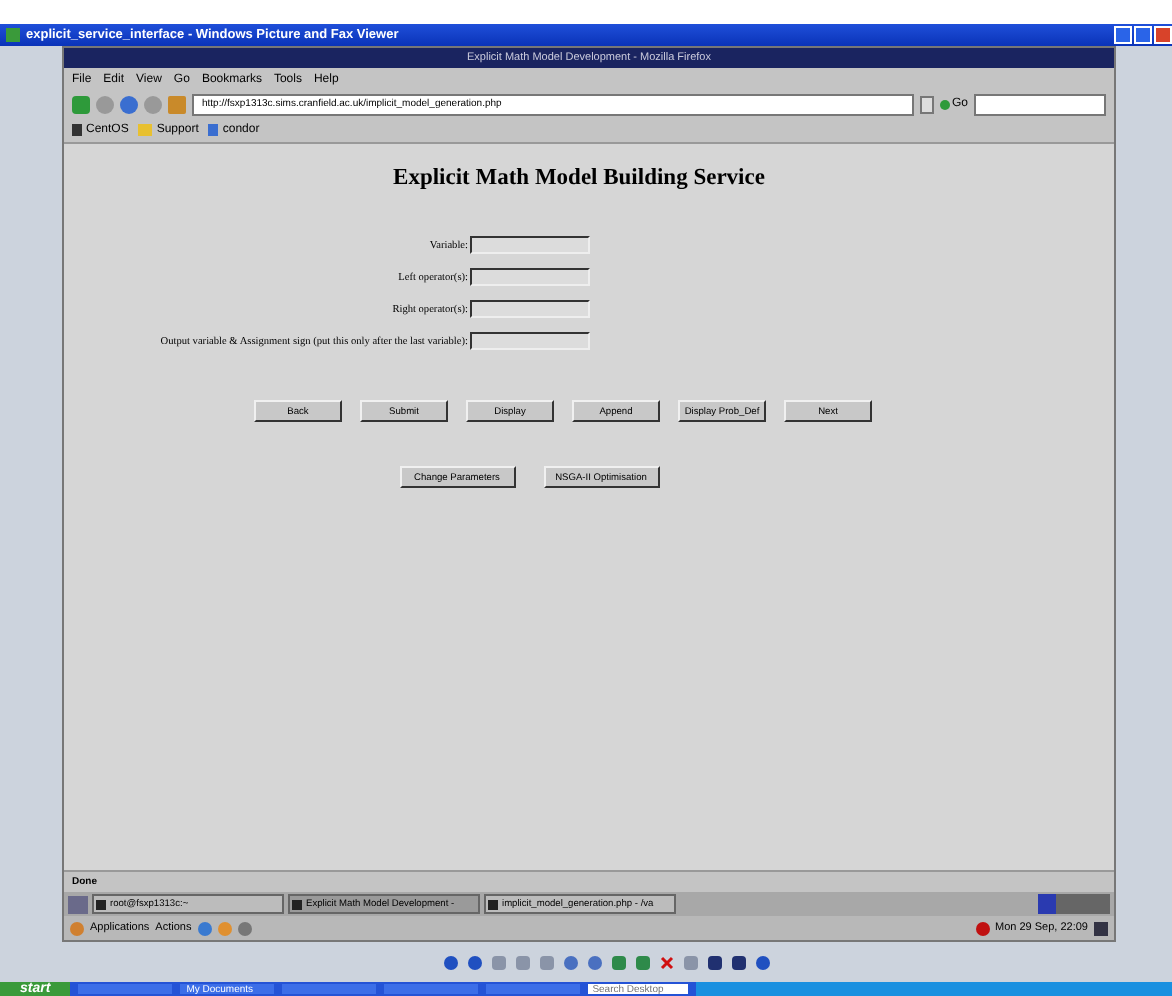 This screenshot has height=996, width=1172. I want to click on dropdown-icon, so click(926, 104).